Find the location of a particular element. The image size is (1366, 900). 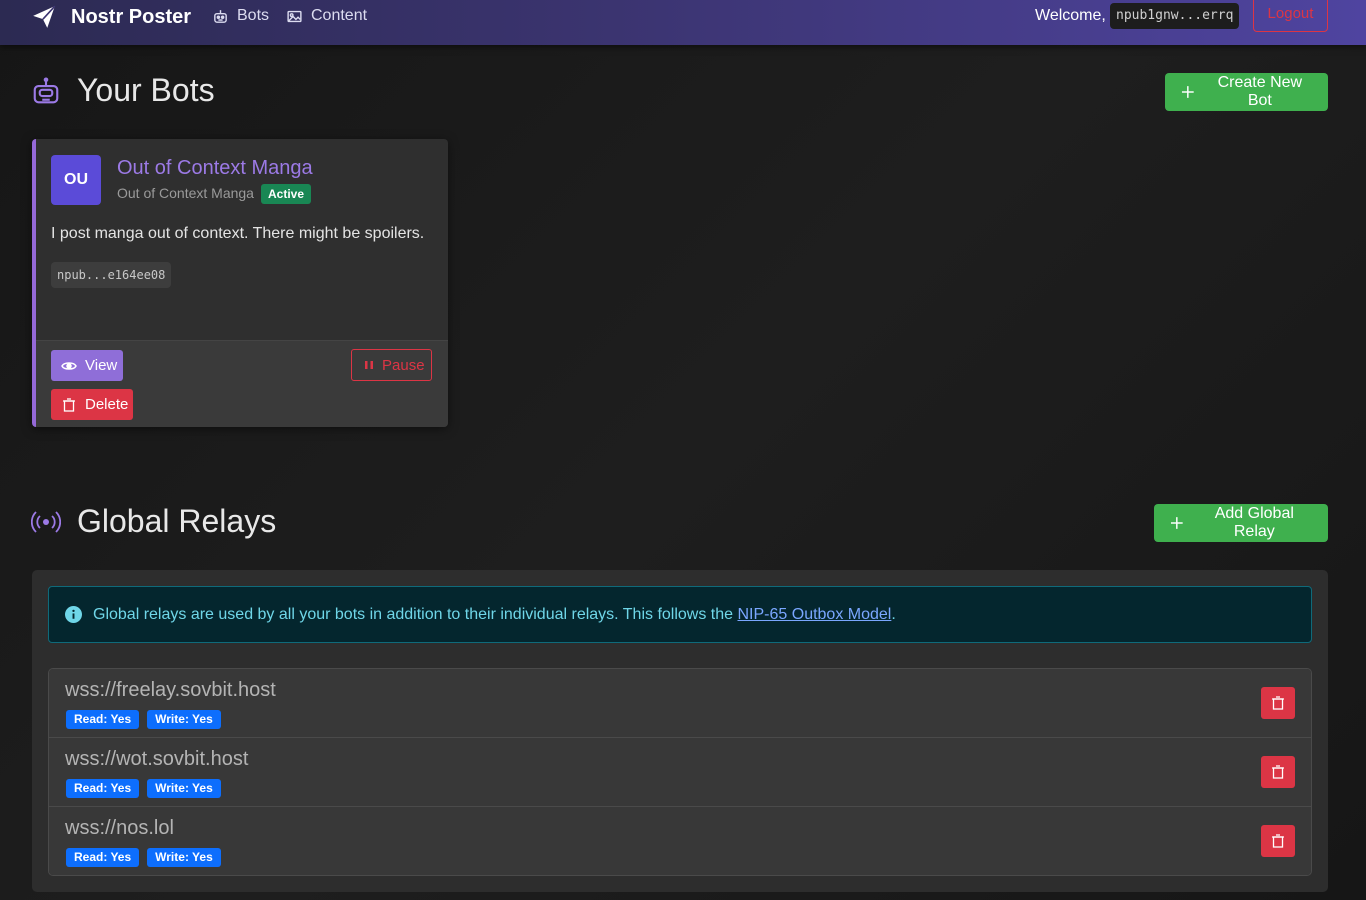

view-bot-button: View is located at coordinates (87, 365).